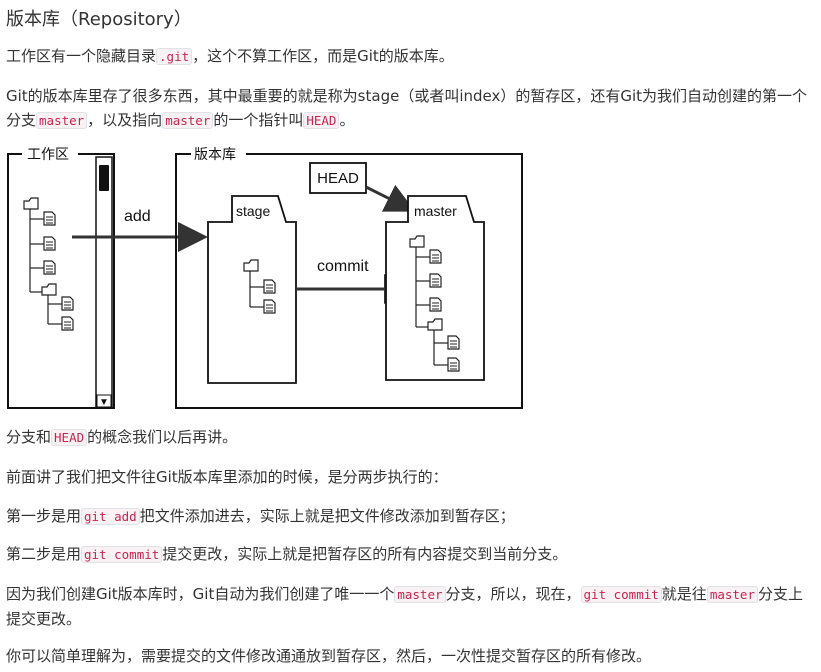 This screenshot has width=821, height=672. What do you see at coordinates (104, 402) in the screenshot?
I see `scroll-down-icon: ▼` at bounding box center [104, 402].